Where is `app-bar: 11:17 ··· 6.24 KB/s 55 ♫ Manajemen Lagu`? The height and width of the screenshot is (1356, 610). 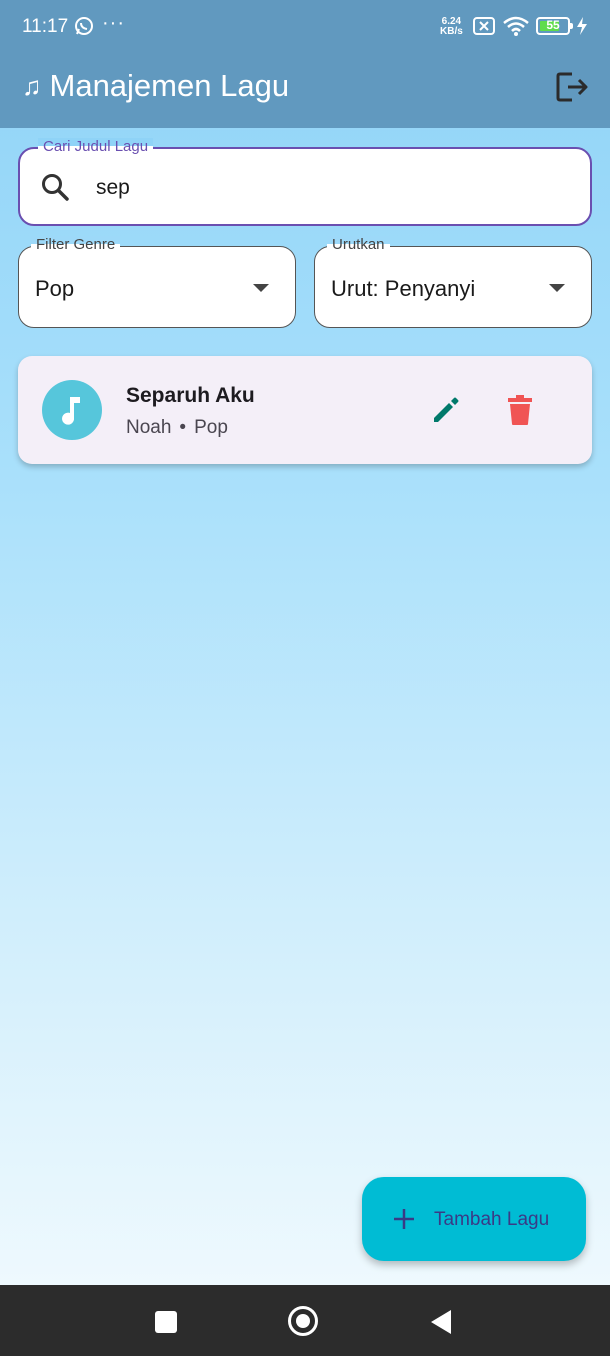
app-bar: 11:17 ··· 6.24 KB/s 55 ♫ Manajemen Lagu is located at coordinates (305, 64).